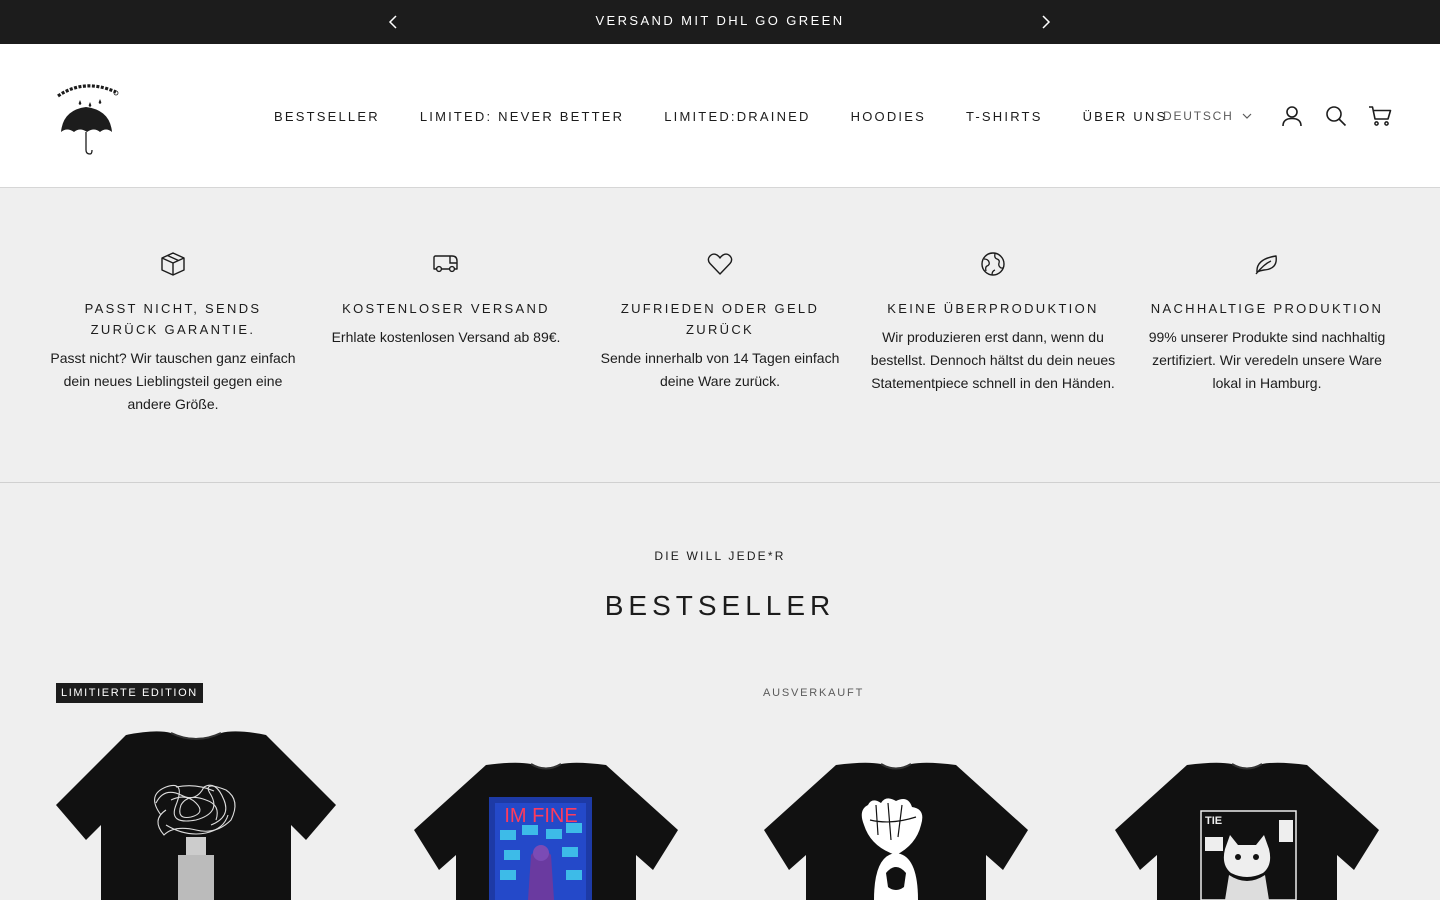  Describe the element at coordinates (993, 308) in the screenshot. I see `feature-title: KEINE ÜBERPRODUKTION` at that location.